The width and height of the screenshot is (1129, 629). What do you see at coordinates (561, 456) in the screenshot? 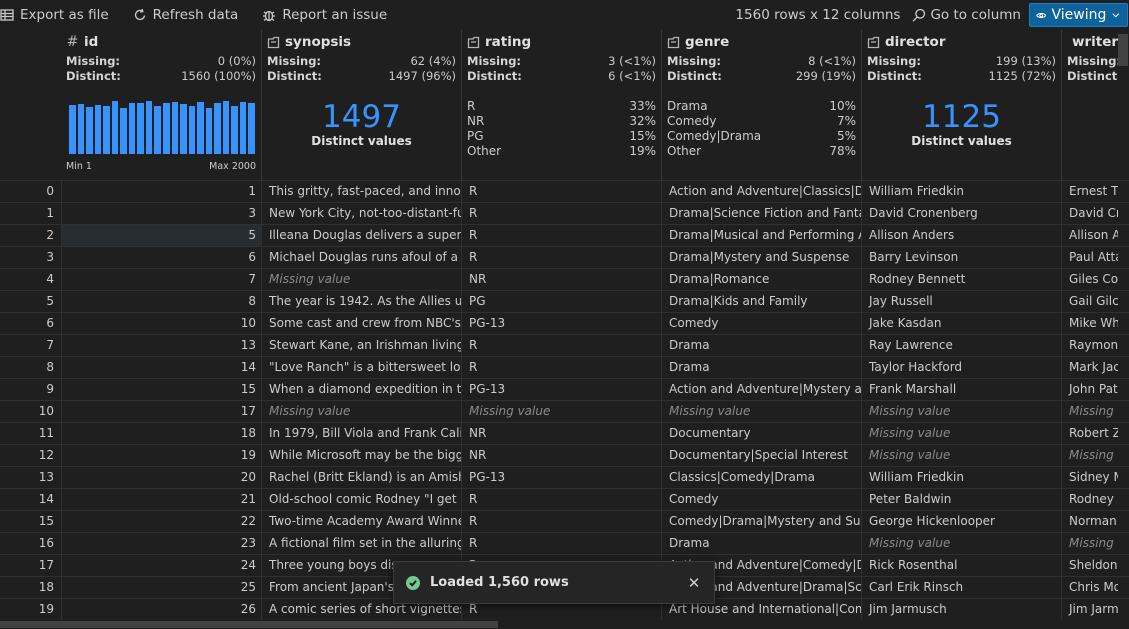
I see `cell-rating: NR` at bounding box center [561, 456].